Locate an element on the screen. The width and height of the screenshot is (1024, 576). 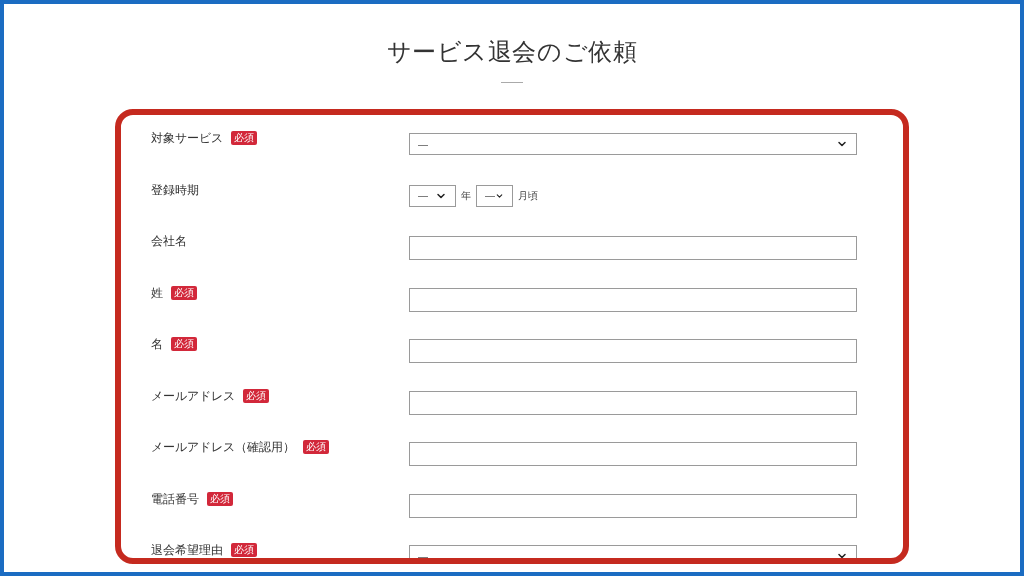
year-label: 年 is located at coordinates (466, 196).